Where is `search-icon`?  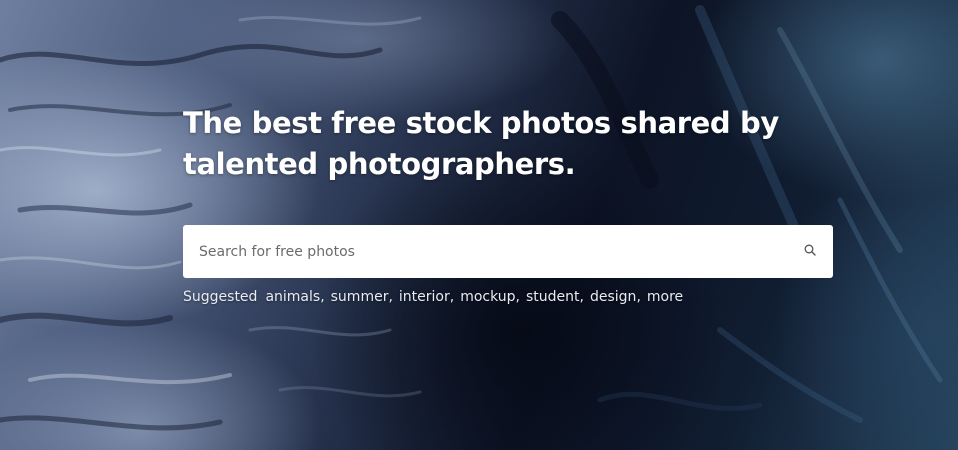 search-icon is located at coordinates (810, 251).